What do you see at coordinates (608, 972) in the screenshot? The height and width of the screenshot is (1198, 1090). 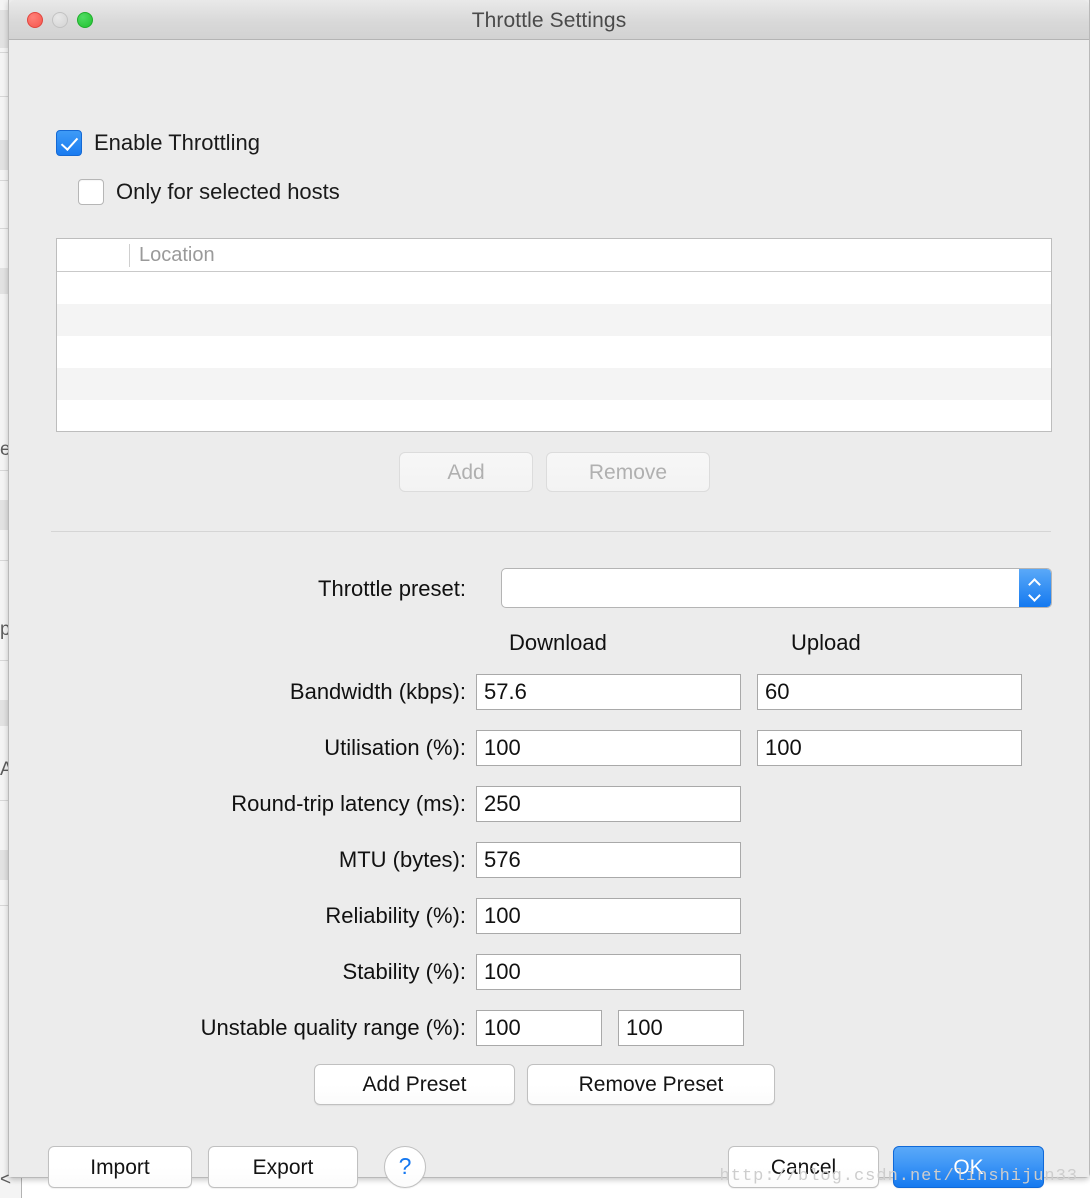 I see `stability-input: 100` at bounding box center [608, 972].